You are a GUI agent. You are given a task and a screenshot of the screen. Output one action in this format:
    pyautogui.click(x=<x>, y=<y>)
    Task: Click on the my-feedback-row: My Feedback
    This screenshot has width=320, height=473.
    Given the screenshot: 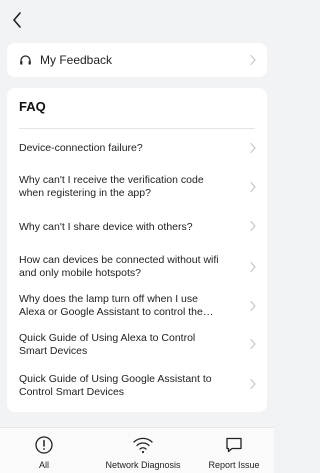 What is the action you would take?
    pyautogui.click(x=137, y=60)
    